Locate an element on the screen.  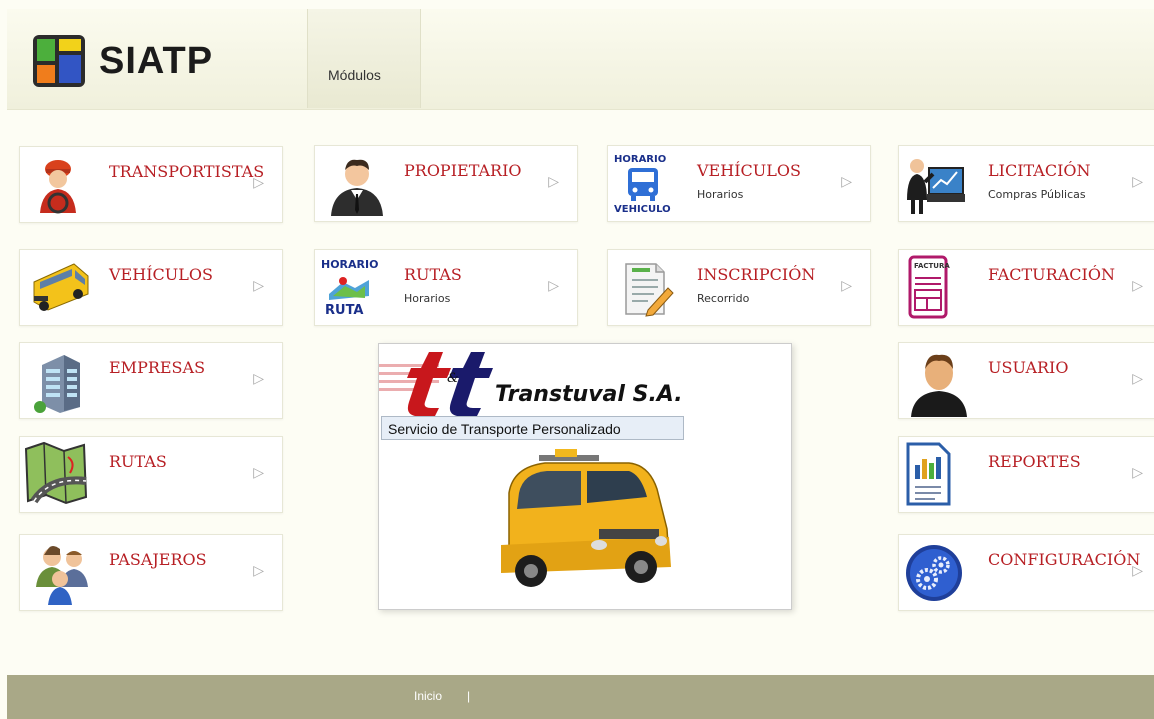
tab-modulos-label: Módulos is located at coordinates (354, 75).